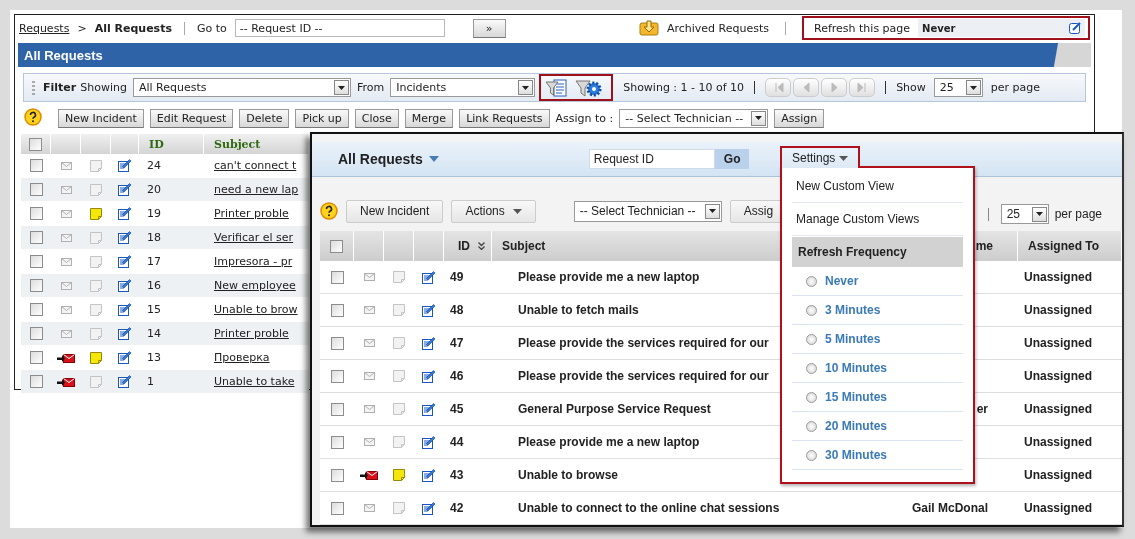 The height and width of the screenshot is (539, 1135). Describe the element at coordinates (380, 159) in the screenshot. I see `view-title: All Requests` at that location.